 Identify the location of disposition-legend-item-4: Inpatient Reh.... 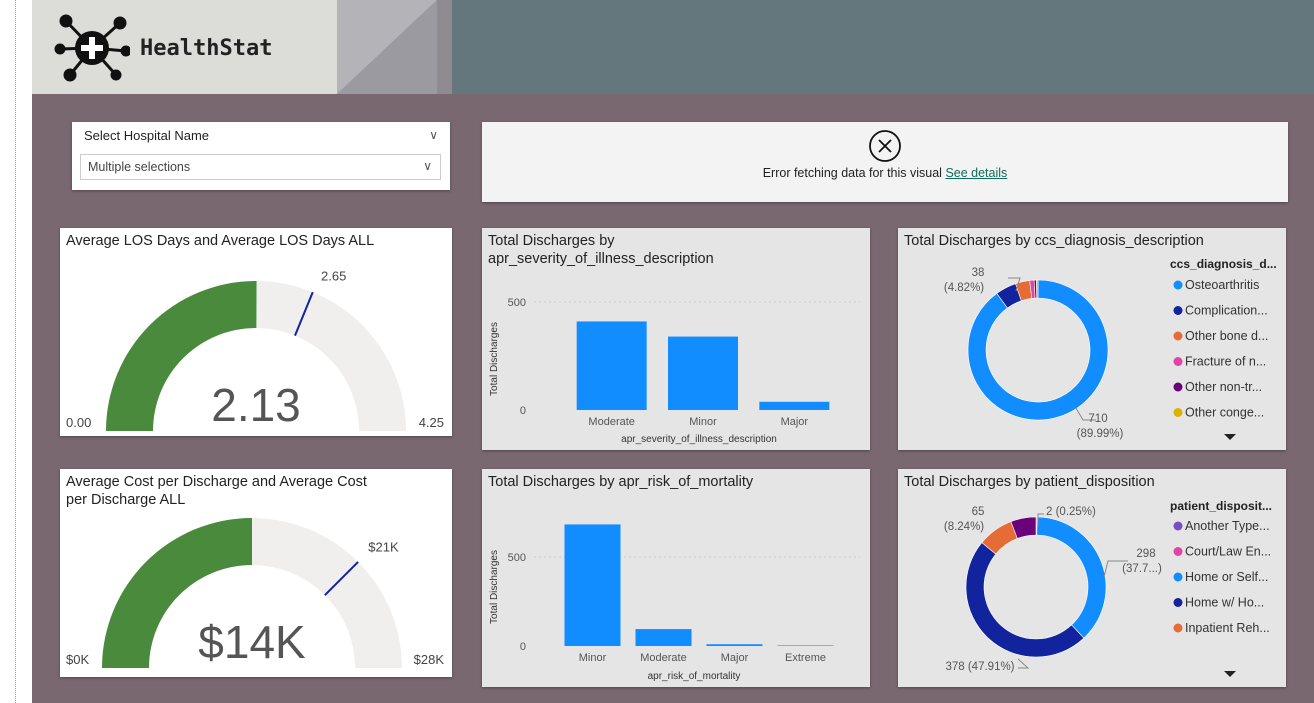
(1227, 628).